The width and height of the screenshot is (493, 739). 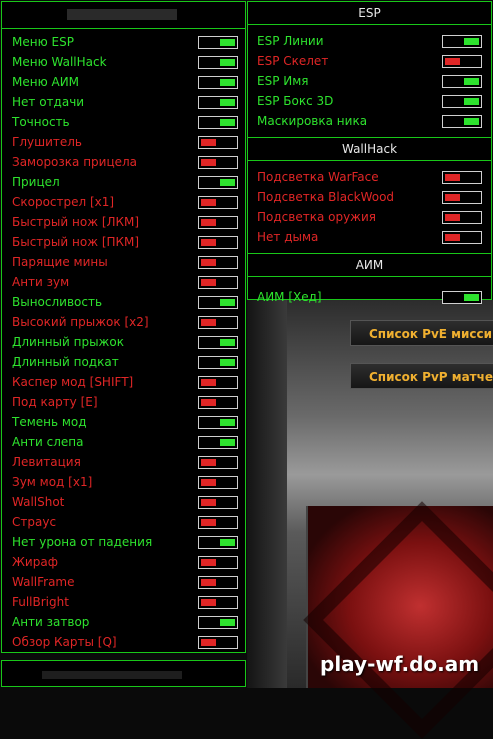 What do you see at coordinates (123, 62) in the screenshot?
I see `main-option-row: Меню WallHack` at bounding box center [123, 62].